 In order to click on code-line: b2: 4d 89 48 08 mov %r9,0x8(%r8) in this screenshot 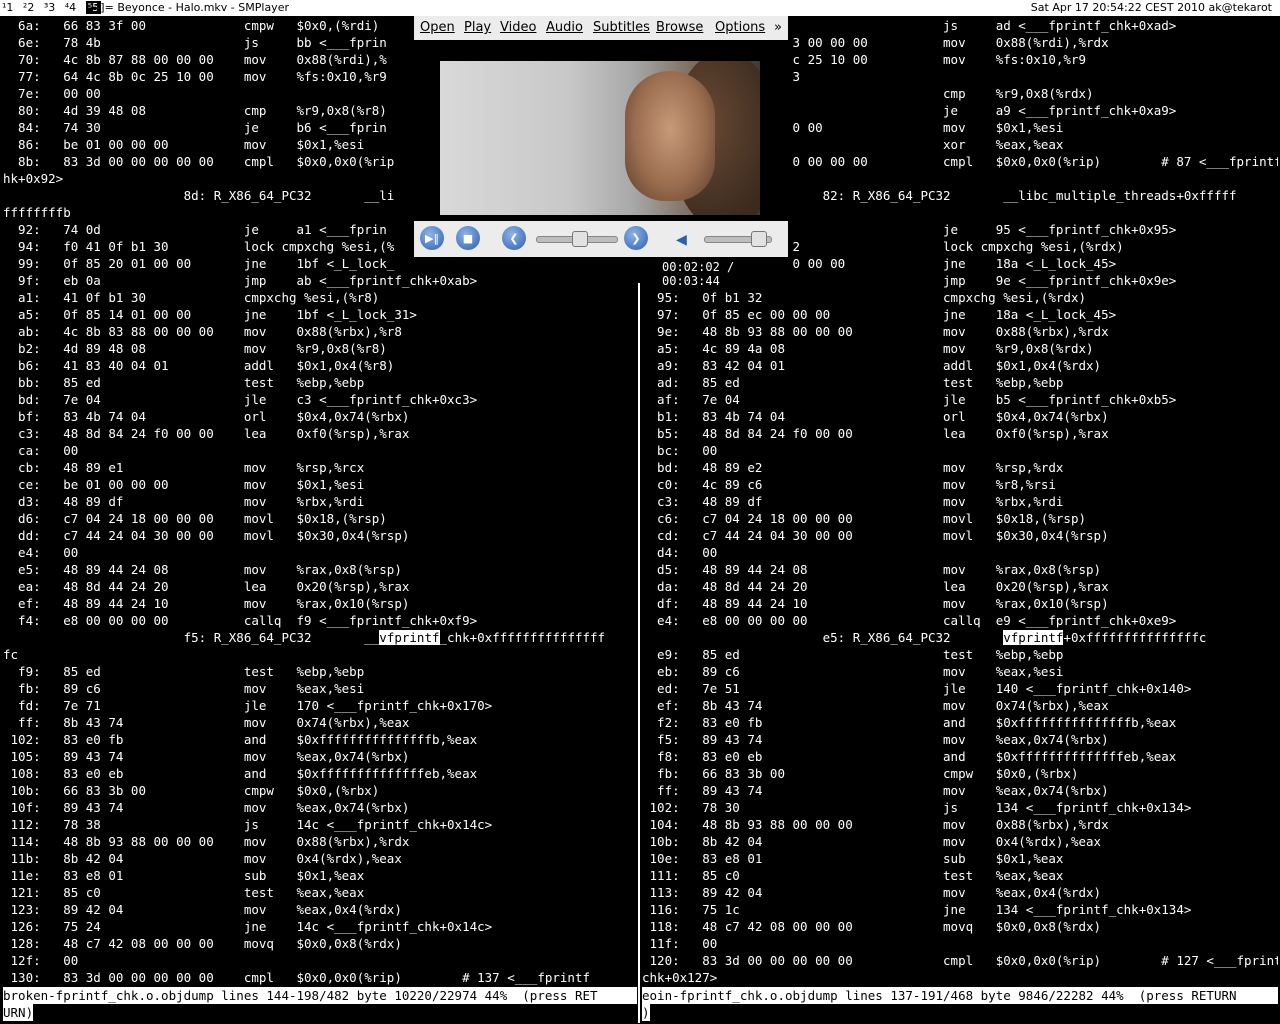, I will do `click(195, 348)`.